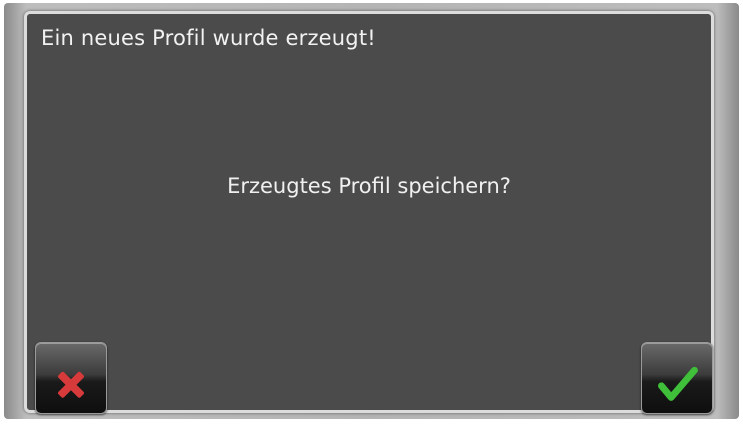  Describe the element at coordinates (678, 383) in the screenshot. I see `checkmark-icon` at that location.